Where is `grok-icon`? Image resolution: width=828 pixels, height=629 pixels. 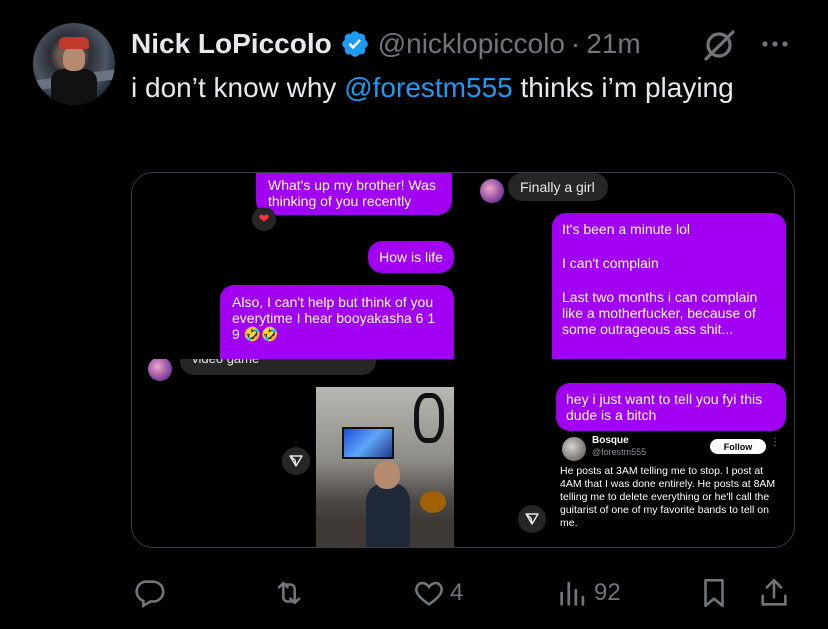 grok-icon is located at coordinates (719, 45).